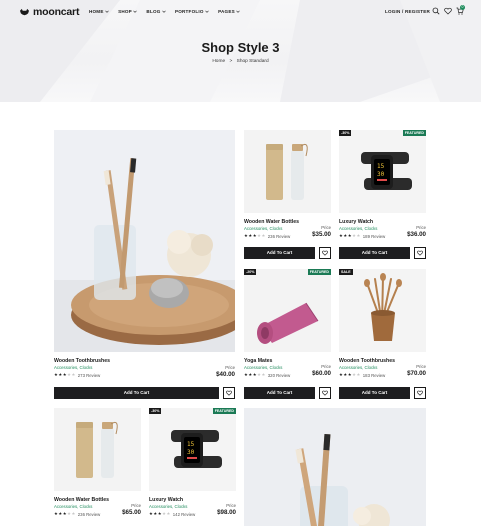  What do you see at coordinates (99, 11) in the screenshot?
I see `menu-item-home: HOME` at bounding box center [99, 11].